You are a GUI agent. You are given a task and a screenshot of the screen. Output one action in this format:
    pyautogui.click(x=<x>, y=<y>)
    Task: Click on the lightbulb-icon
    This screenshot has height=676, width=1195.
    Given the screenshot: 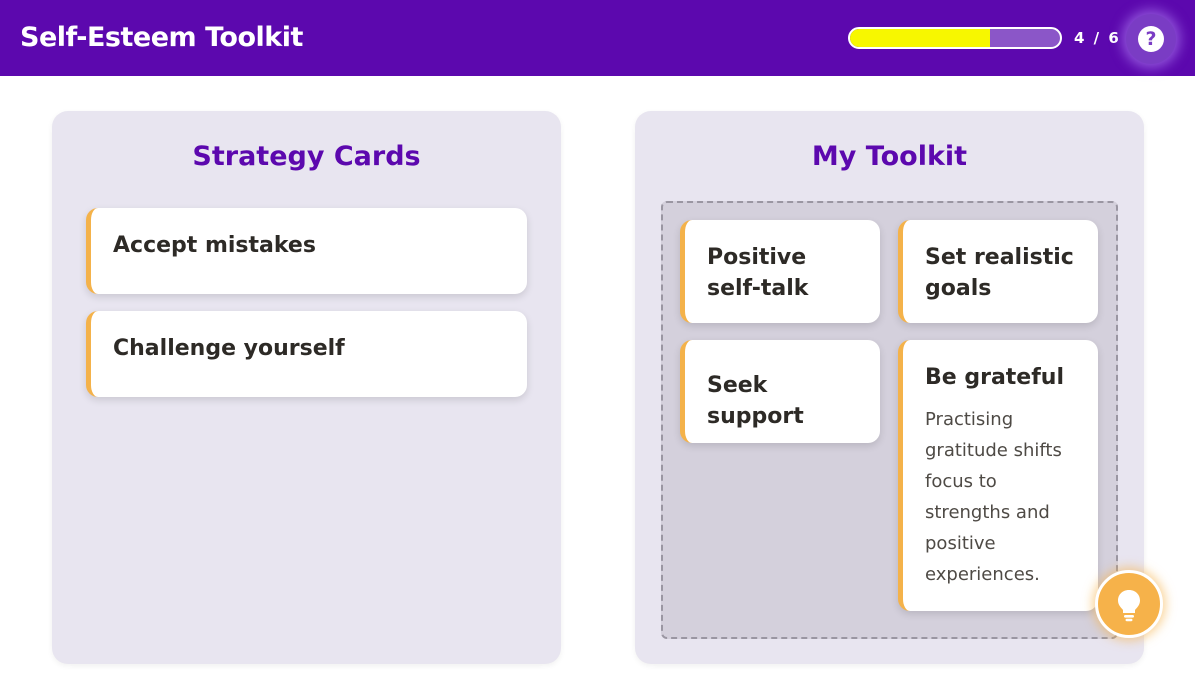 What is the action you would take?
    pyautogui.click(x=1129, y=606)
    